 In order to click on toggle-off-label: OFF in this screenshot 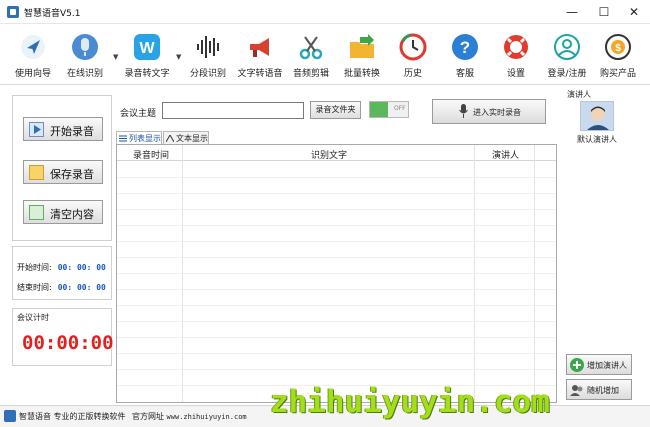, I will do `click(400, 108)`.